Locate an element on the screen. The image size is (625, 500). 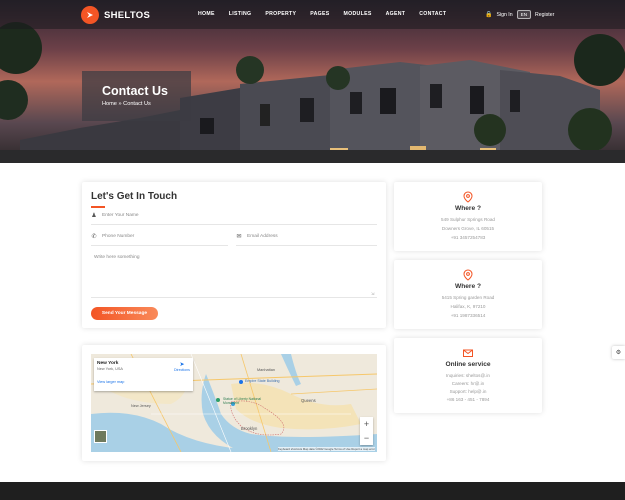
map-label: Queens is located at coordinates (308, 400).